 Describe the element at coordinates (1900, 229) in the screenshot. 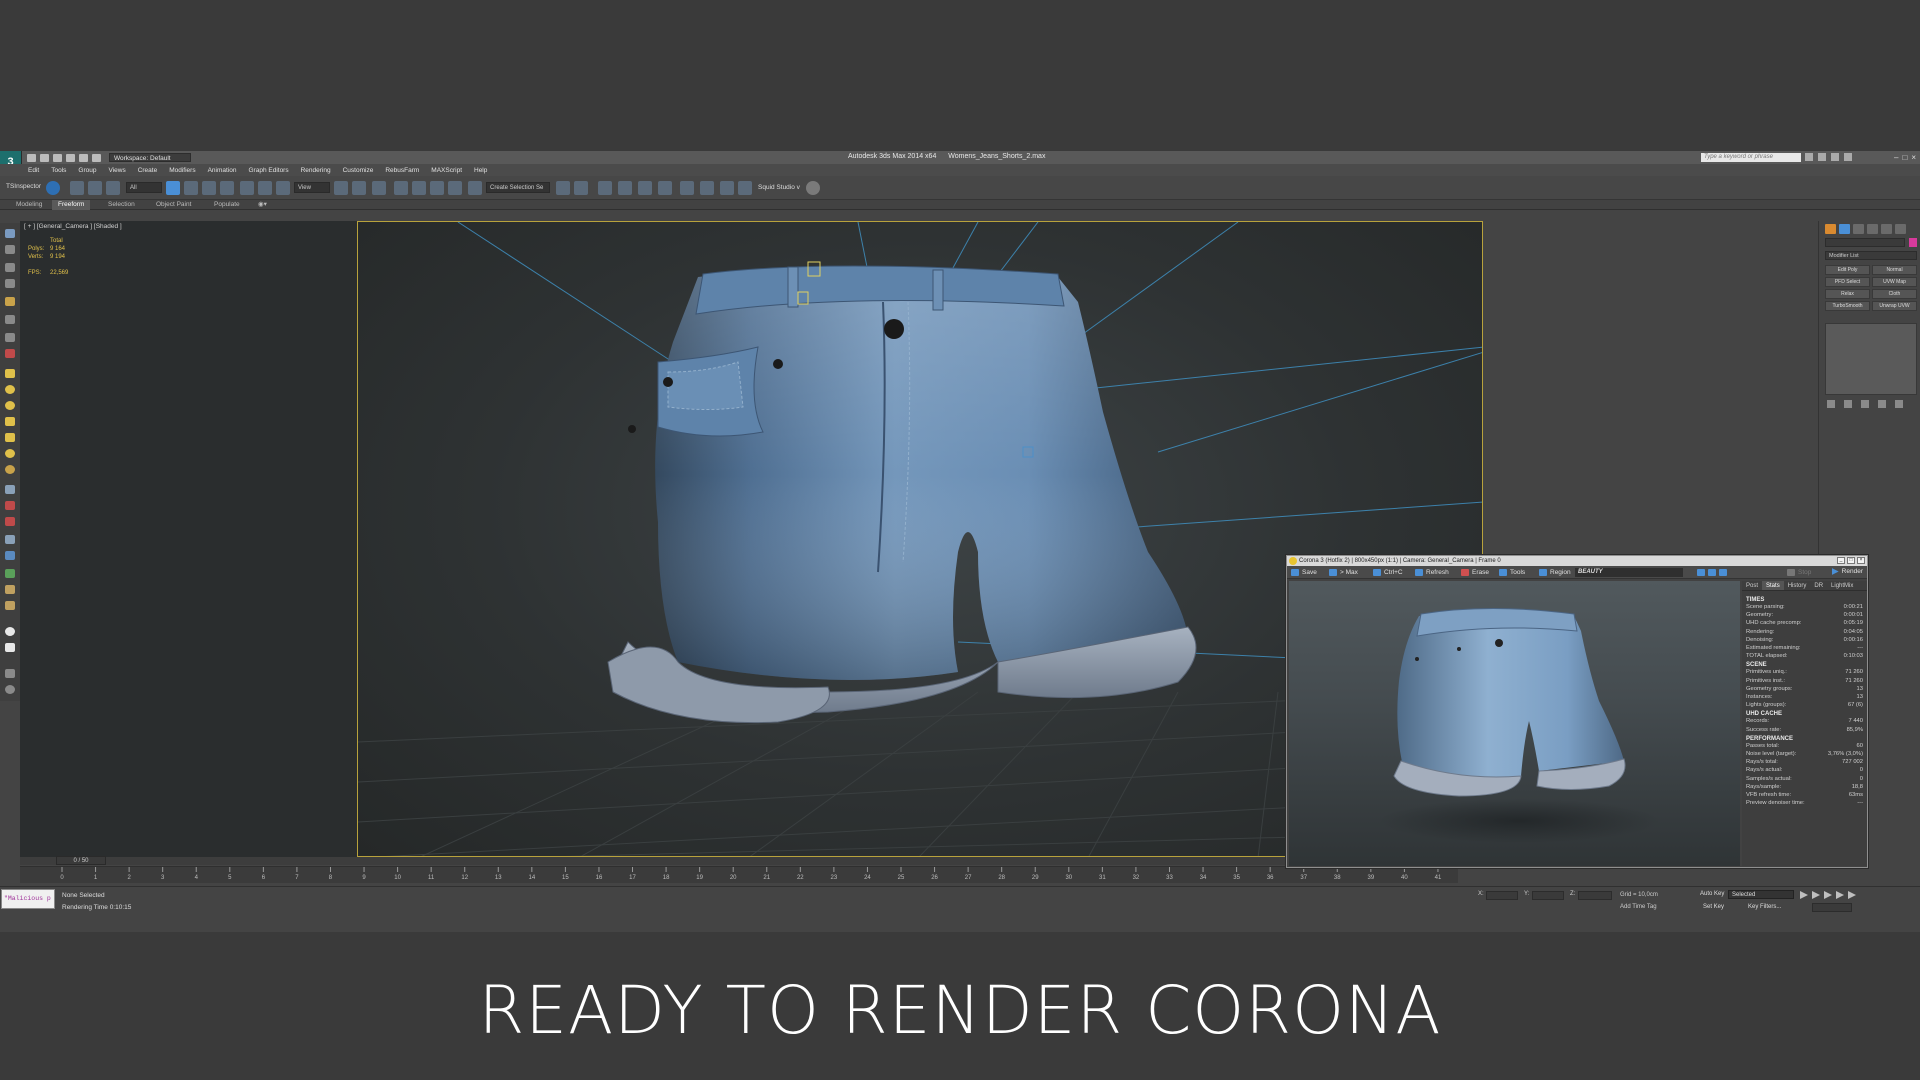

I see `utilities-tab-icon` at that location.